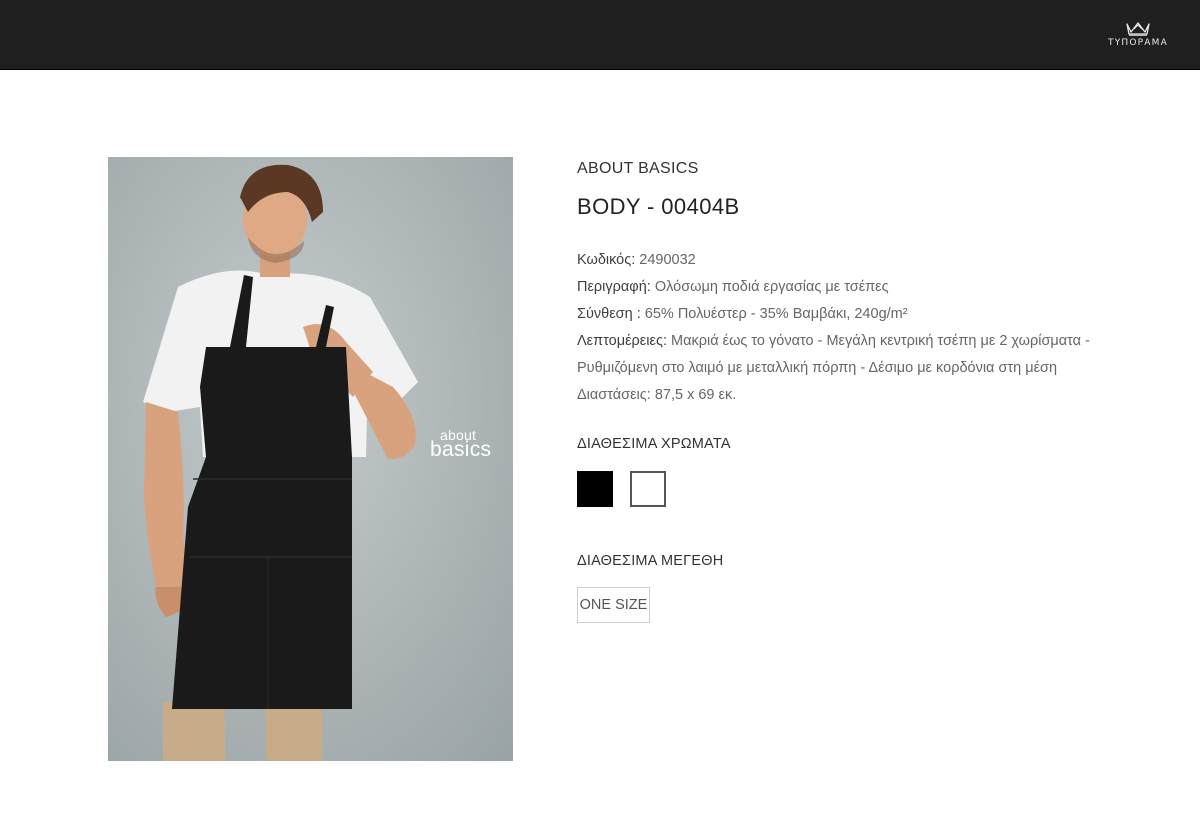 Image resolution: width=1200 pixels, height=815 pixels. I want to click on color-swatch-white, so click(648, 489).